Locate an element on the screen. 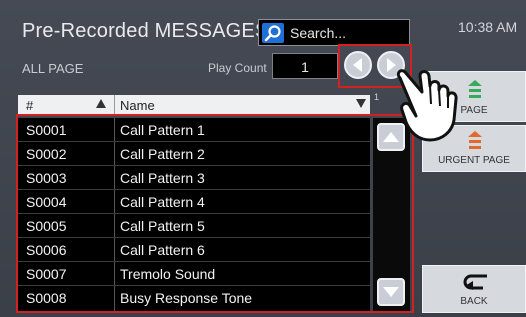  back-button: BACK is located at coordinates (474, 289).